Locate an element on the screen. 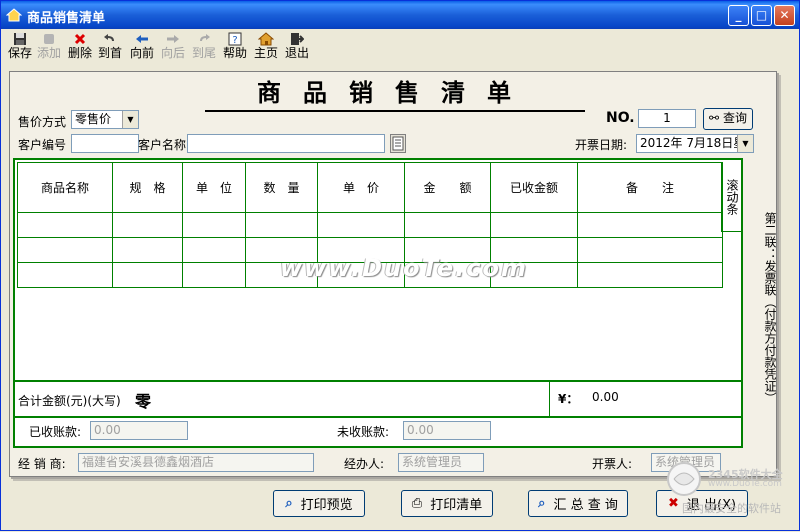 The height and width of the screenshot is (532, 800). next-button: 向后 is located at coordinates (173, 49).